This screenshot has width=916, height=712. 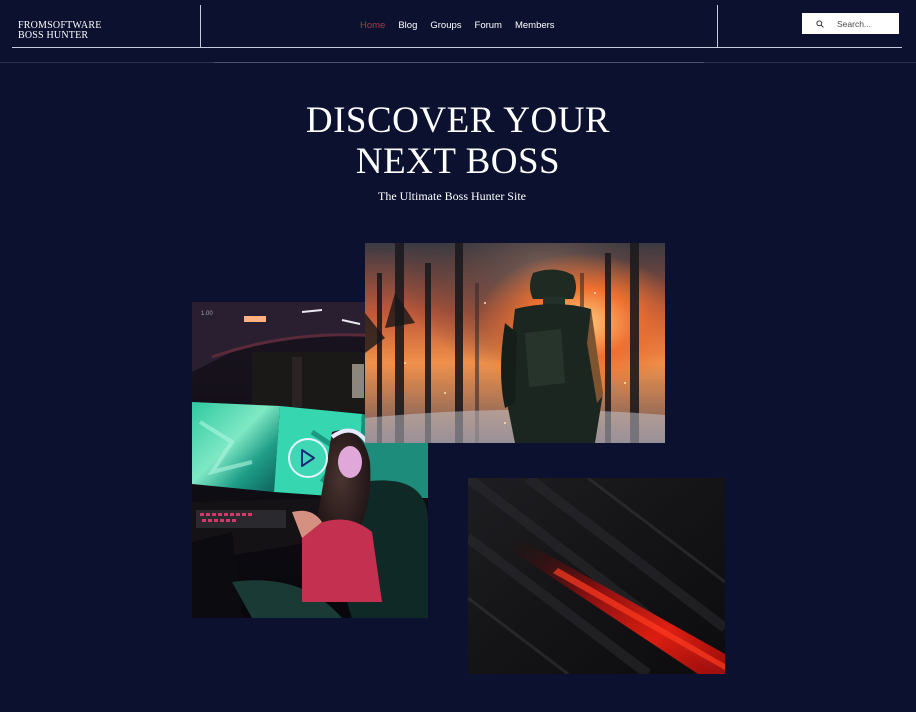 What do you see at coordinates (535, 26) in the screenshot?
I see `nav-members: Members` at bounding box center [535, 26].